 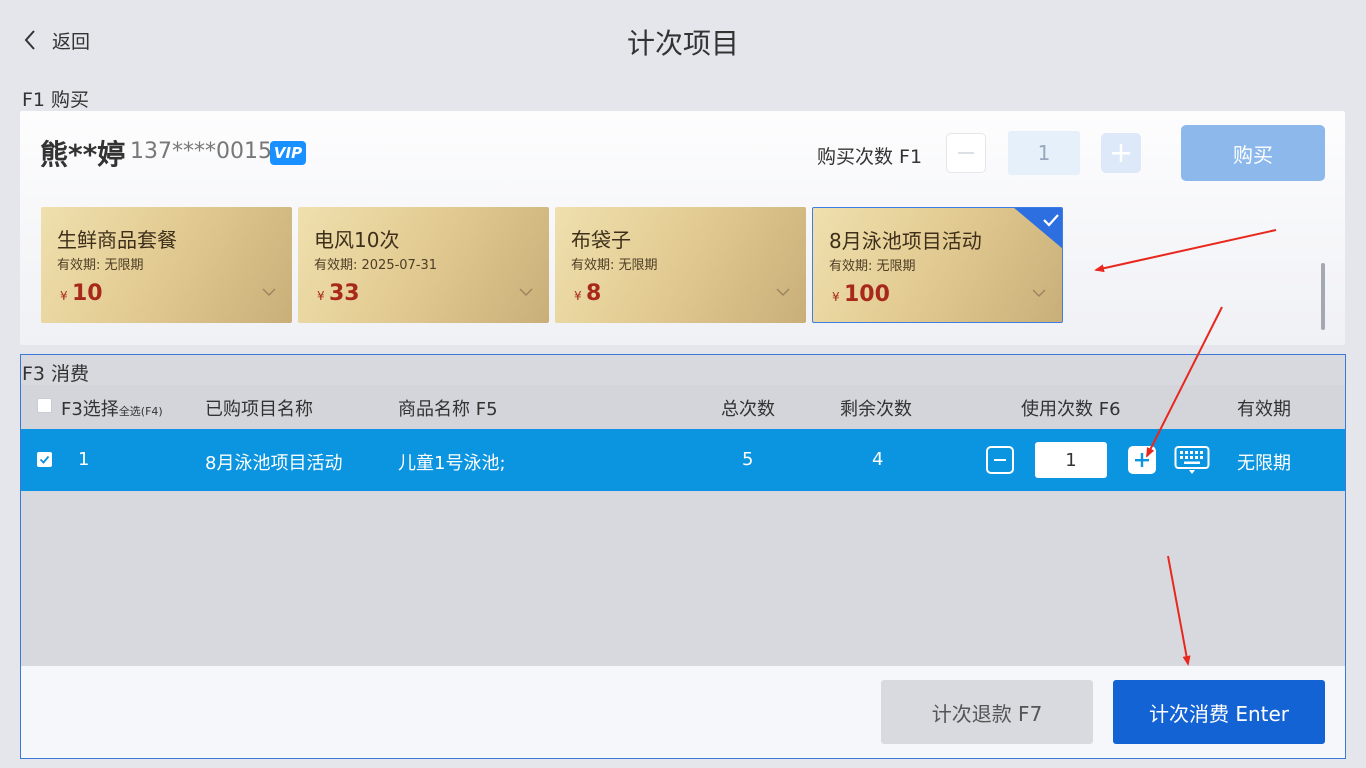 I want to click on purchase-decrease-button, so click(x=966, y=153).